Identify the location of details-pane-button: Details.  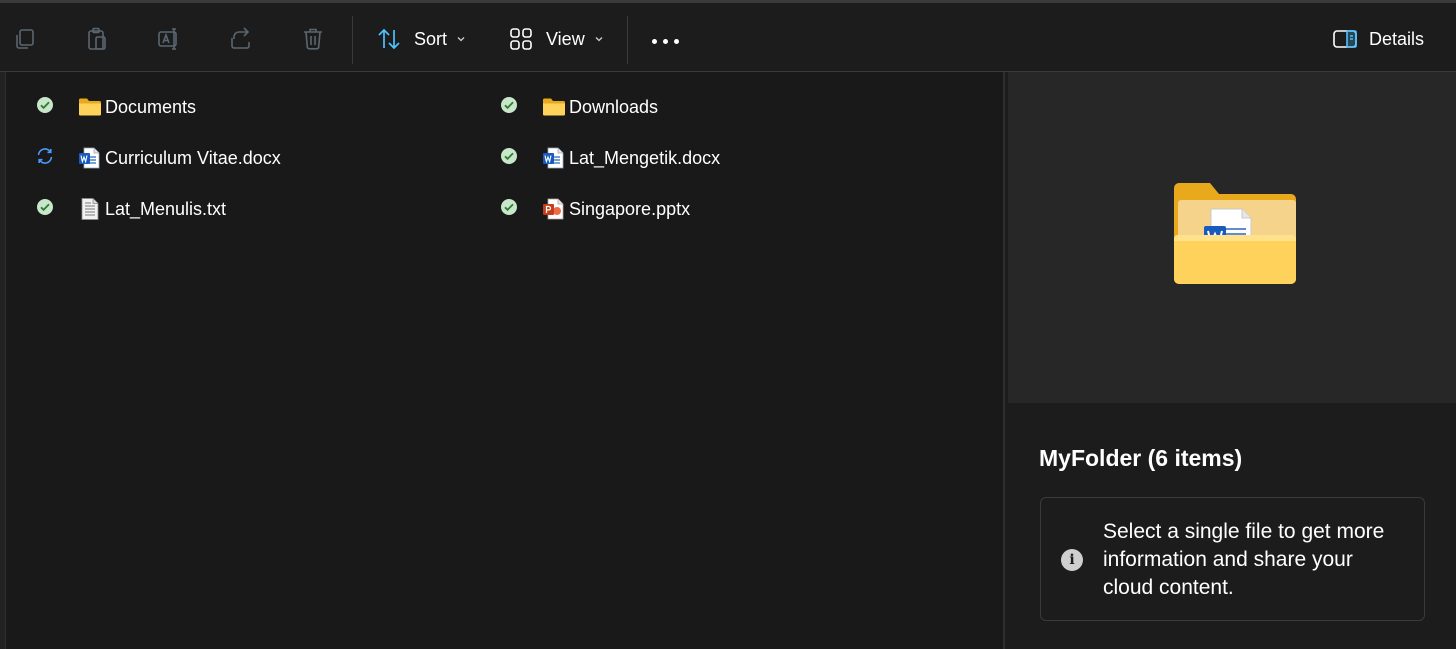
(1378, 39).